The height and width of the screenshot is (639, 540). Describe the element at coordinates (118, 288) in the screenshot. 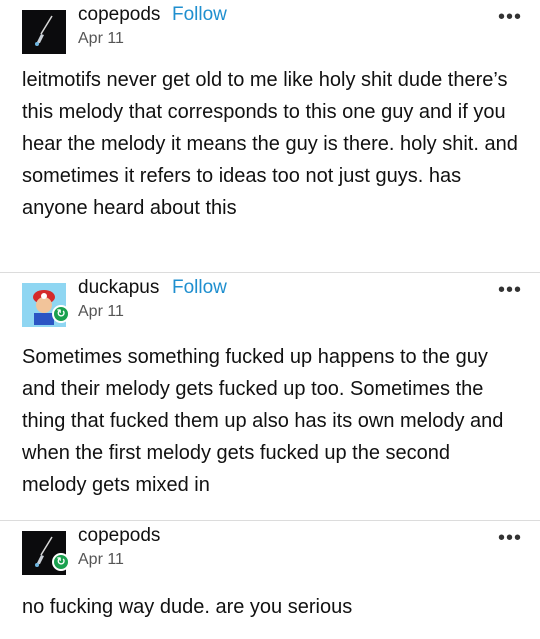

I see `username: duckapus` at that location.